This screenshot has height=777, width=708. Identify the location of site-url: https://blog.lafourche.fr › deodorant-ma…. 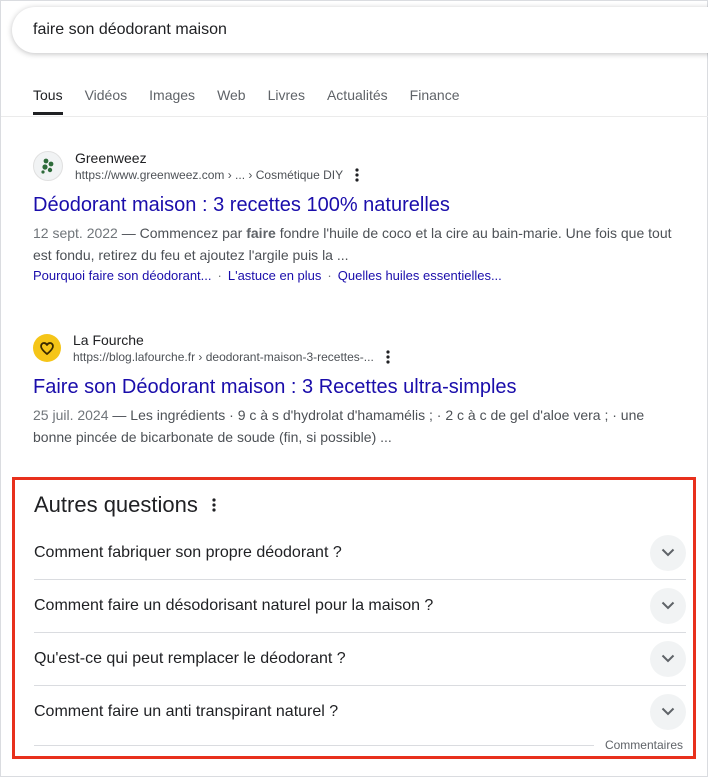
(223, 357).